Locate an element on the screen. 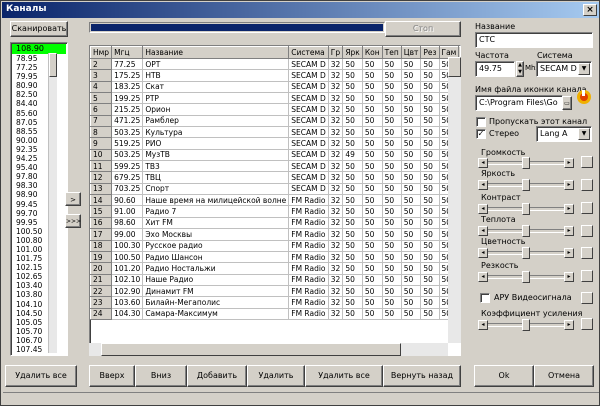 This screenshot has width=600, height=406. table-row: 5199.25РТРSECAM D325050505050505050 is located at coordinates (275, 98).